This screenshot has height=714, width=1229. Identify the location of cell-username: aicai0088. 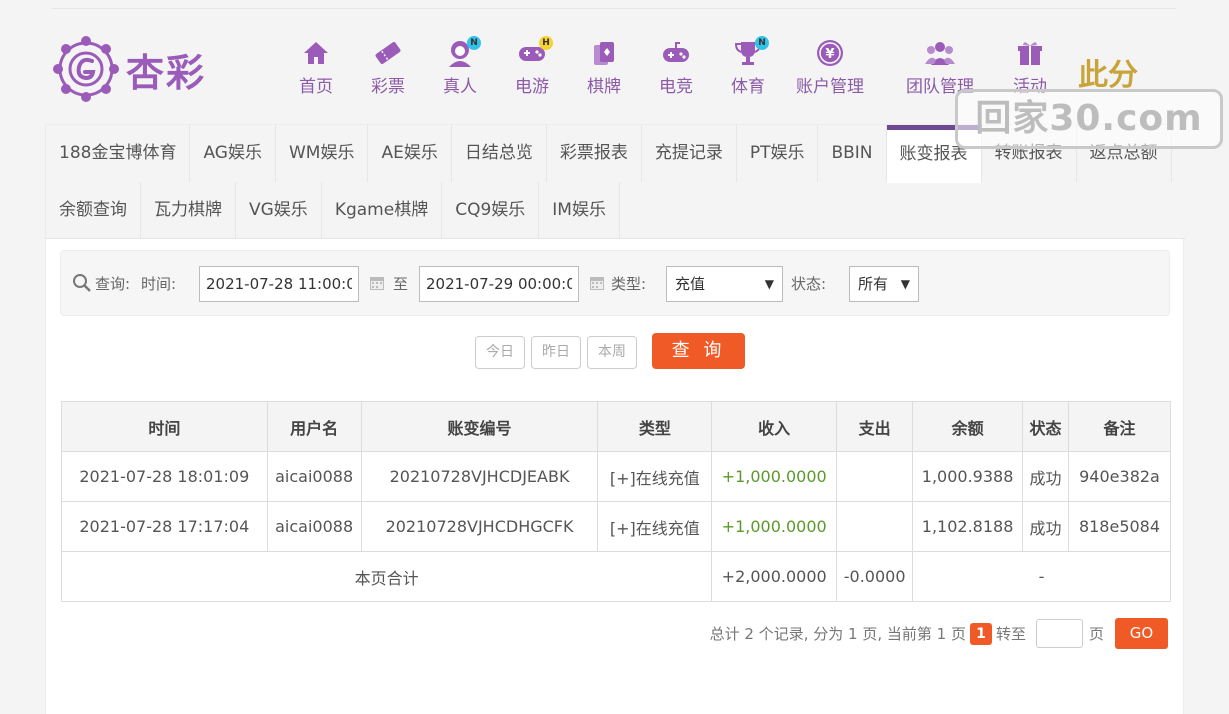
(314, 476).